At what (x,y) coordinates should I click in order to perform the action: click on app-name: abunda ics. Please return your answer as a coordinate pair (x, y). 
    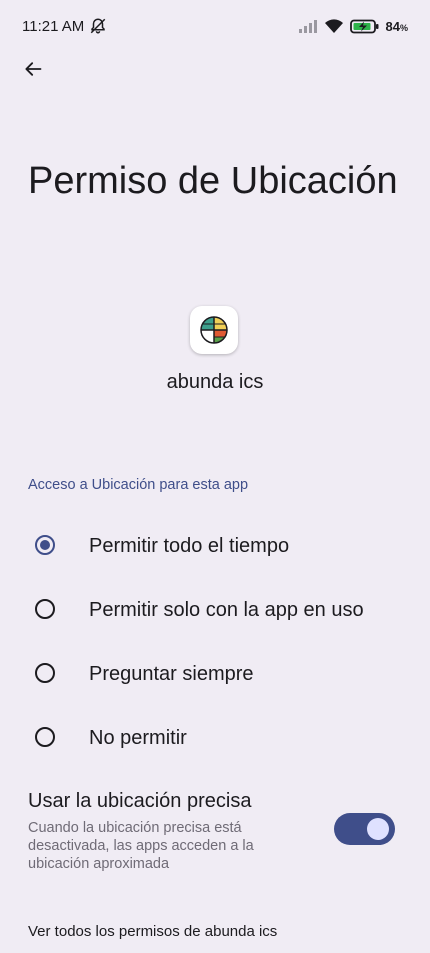
    Looking at the image, I should click on (215, 382).